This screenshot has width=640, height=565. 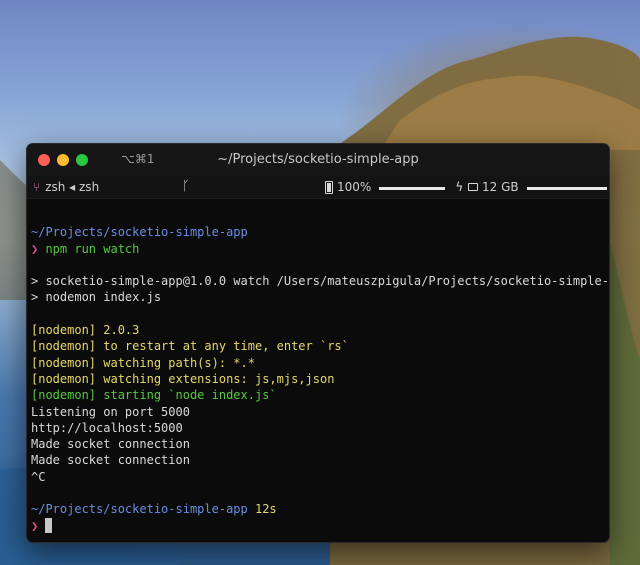 I want to click on title-bar: ⌥⌘1 ~/Projects/socketio-simple-app, so click(x=318, y=160).